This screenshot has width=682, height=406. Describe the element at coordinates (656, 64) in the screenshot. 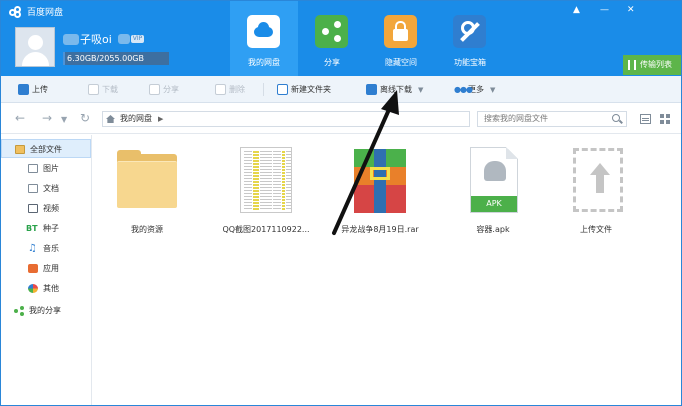

I see `transfer-list-label: 传输列表` at that location.